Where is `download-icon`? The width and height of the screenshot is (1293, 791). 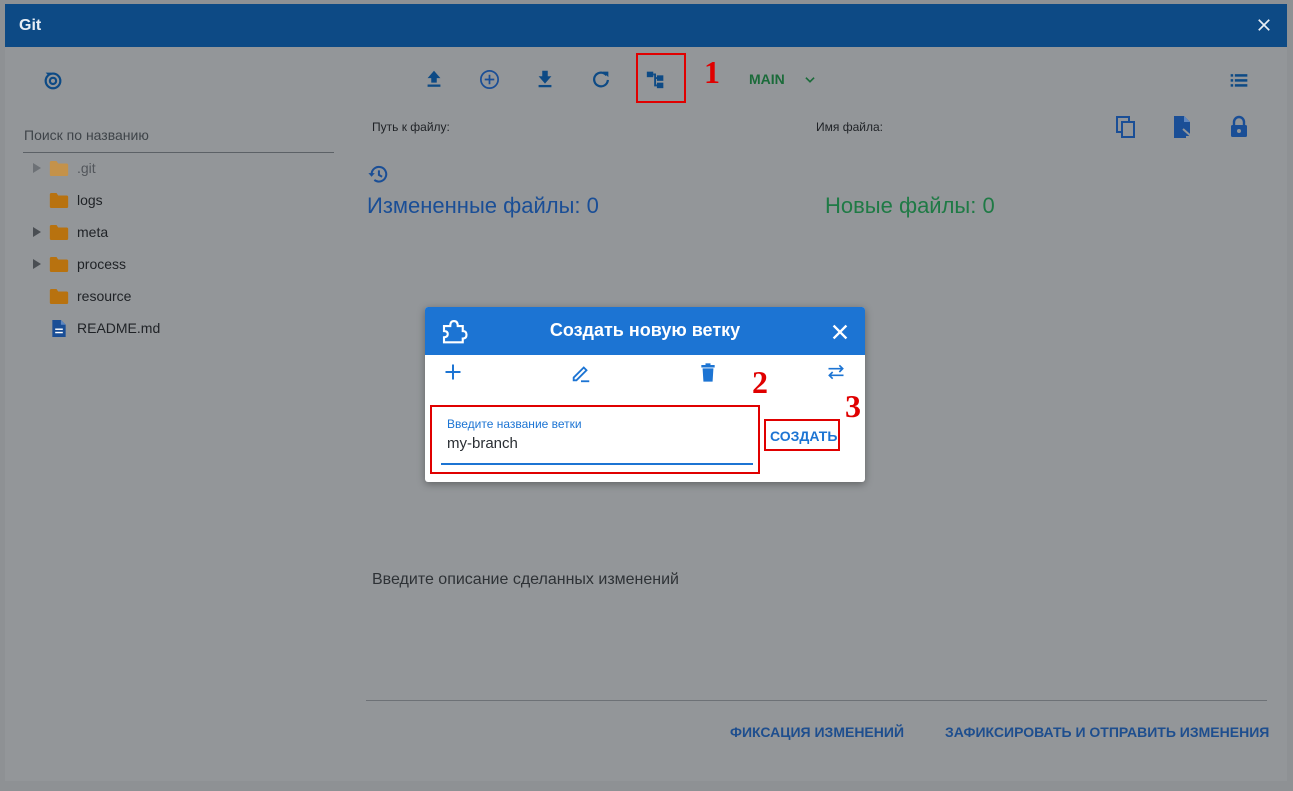 download-icon is located at coordinates (545, 79).